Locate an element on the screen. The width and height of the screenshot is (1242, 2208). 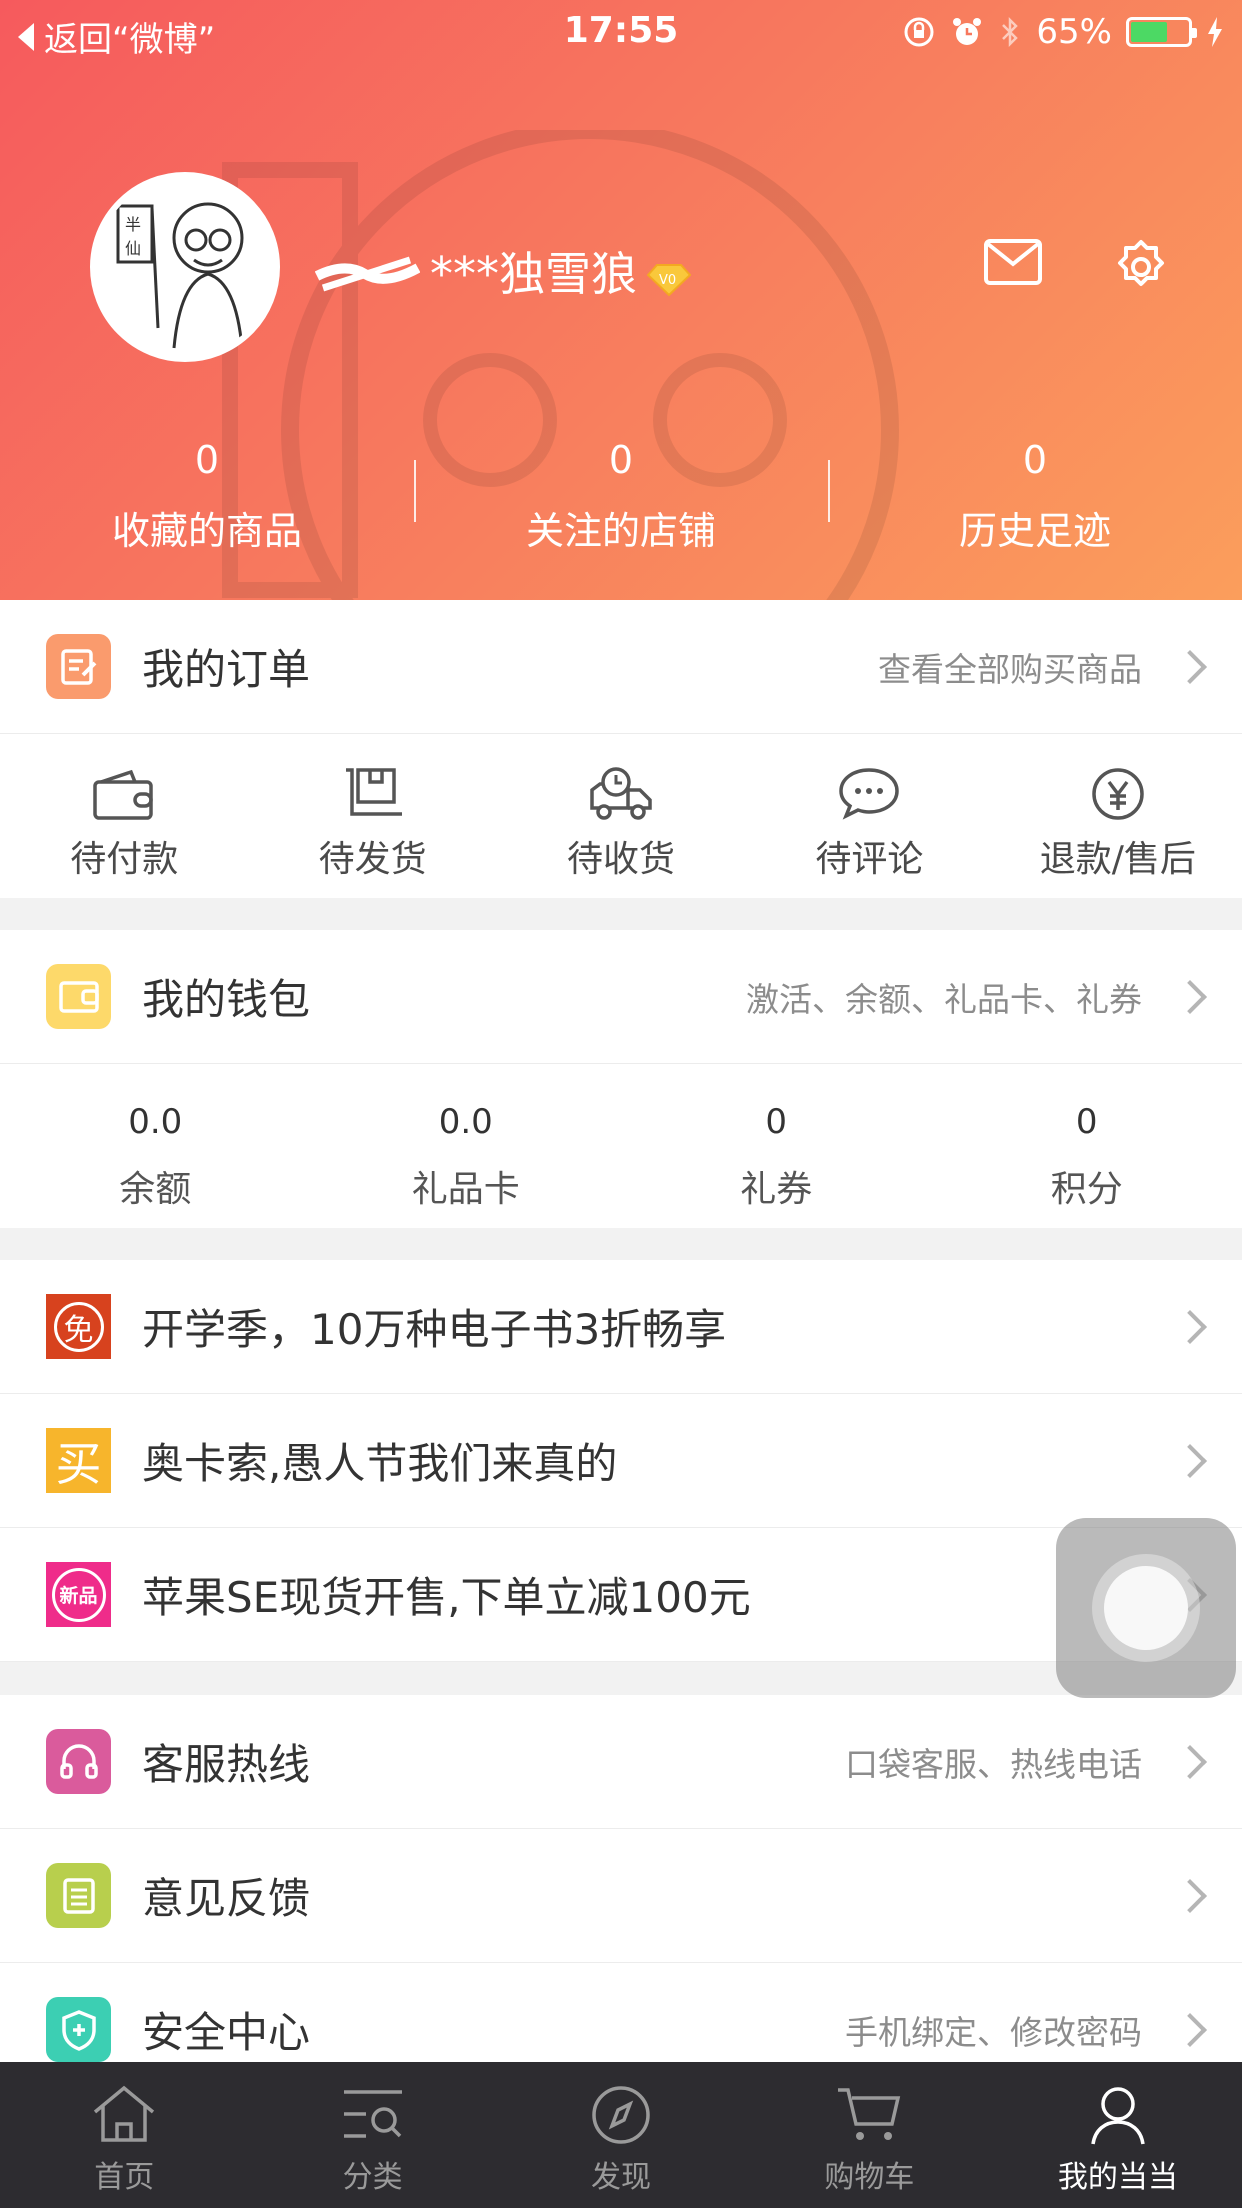
promo-icon-text: 买 is located at coordinates (78, 1463).